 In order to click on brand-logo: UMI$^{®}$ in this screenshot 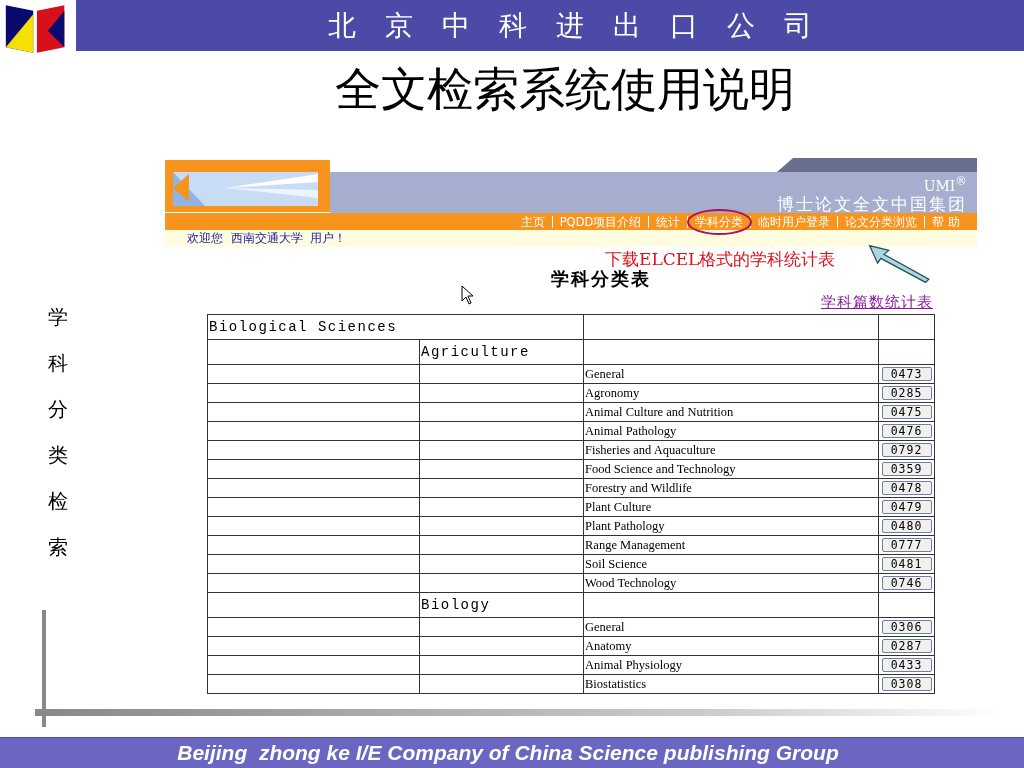, I will do `click(945, 183)`.